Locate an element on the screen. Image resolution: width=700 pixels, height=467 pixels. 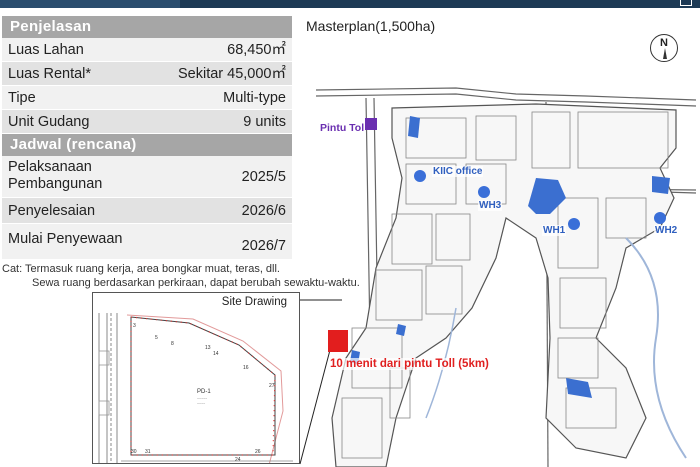
compass: N is located at coordinates (664, 48).